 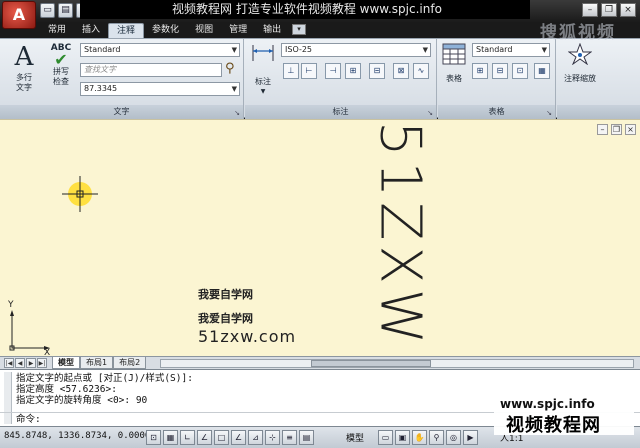 What do you see at coordinates (553, 425) in the screenshot?
I see `watermark-name: 视频教程网` at bounding box center [553, 425].